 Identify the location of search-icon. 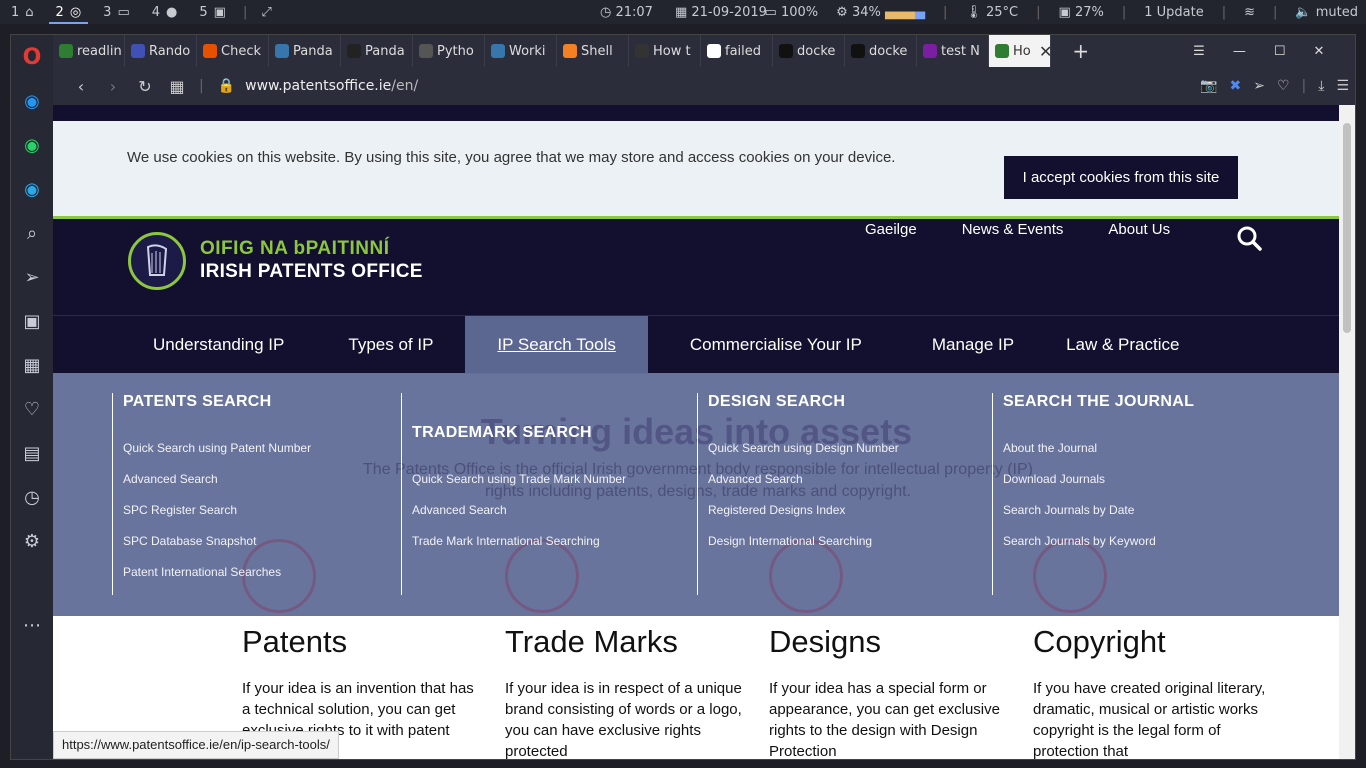
(1249, 238).